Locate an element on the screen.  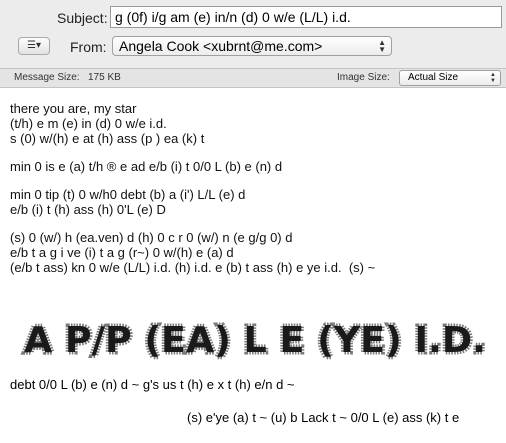
message-size-label: Message Size: is located at coordinates (47, 77).